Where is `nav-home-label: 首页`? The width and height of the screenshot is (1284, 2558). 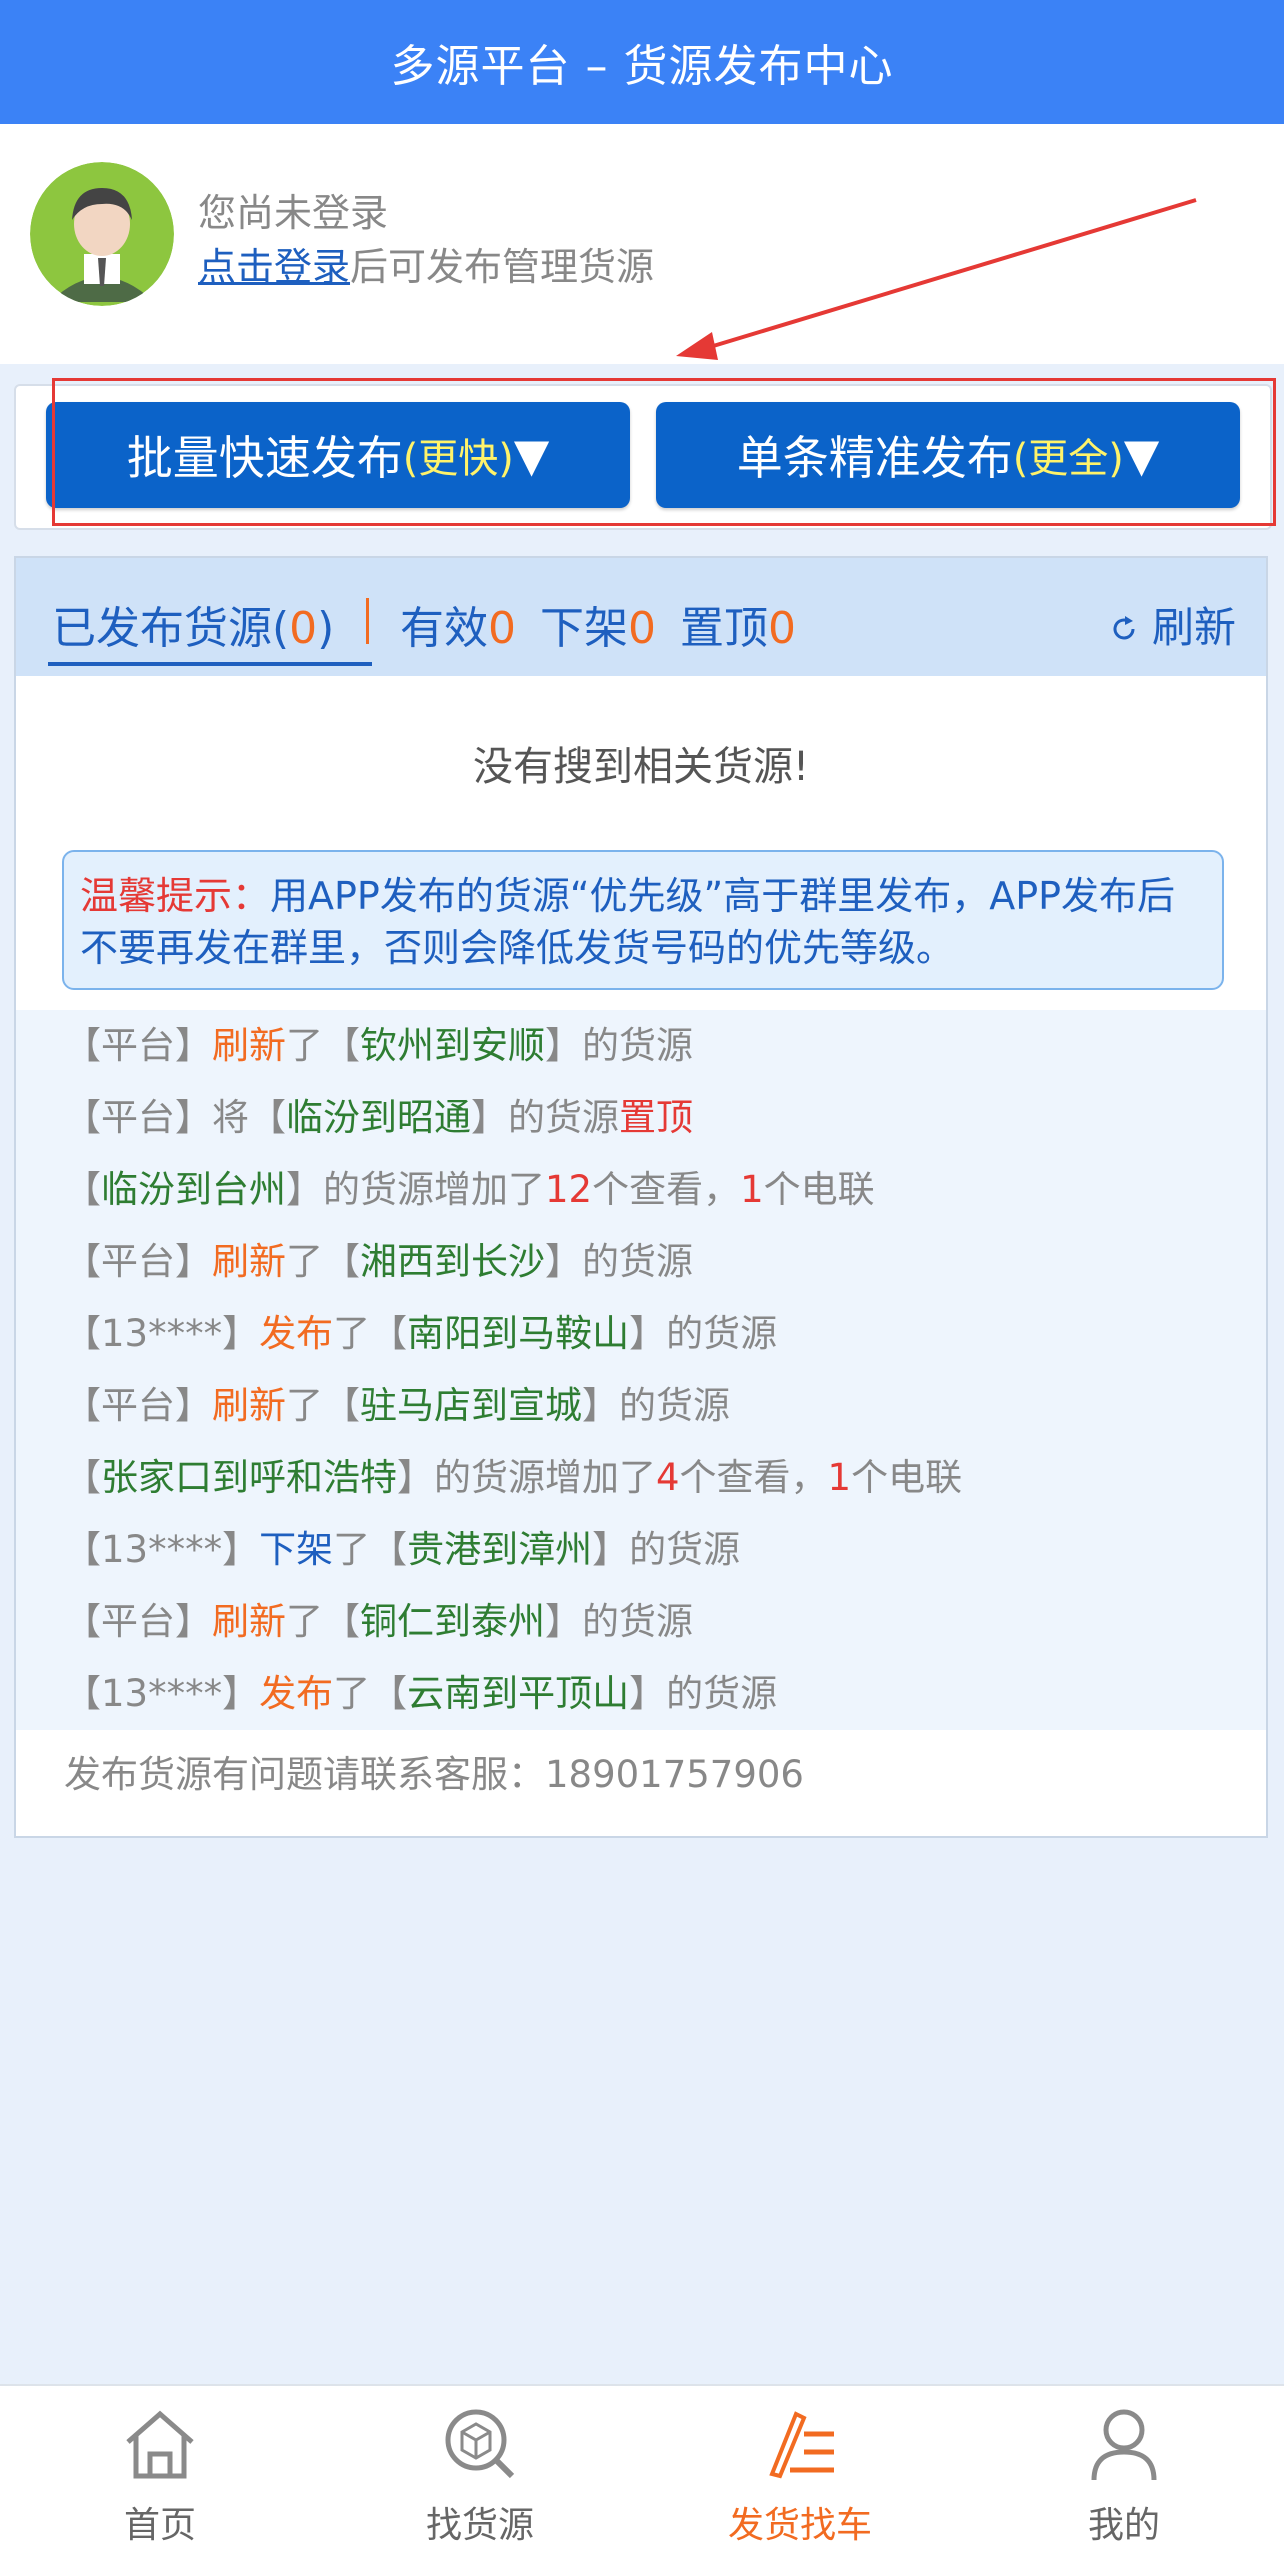 nav-home-label: 首页 is located at coordinates (159, 2525).